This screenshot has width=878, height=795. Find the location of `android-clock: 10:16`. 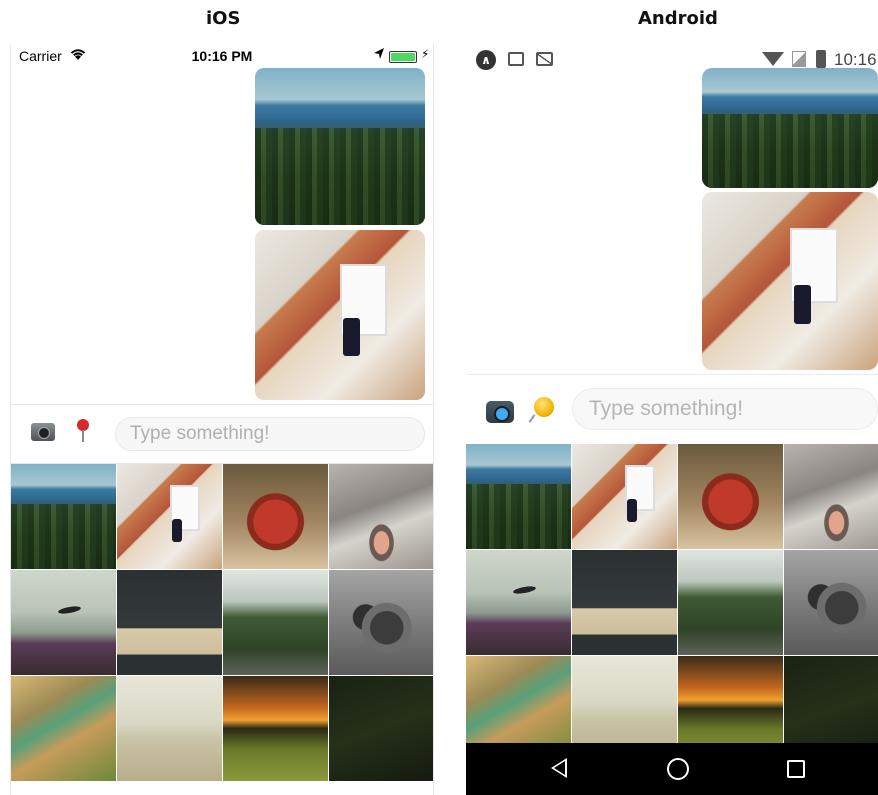

android-clock: 10:16 is located at coordinates (855, 59).